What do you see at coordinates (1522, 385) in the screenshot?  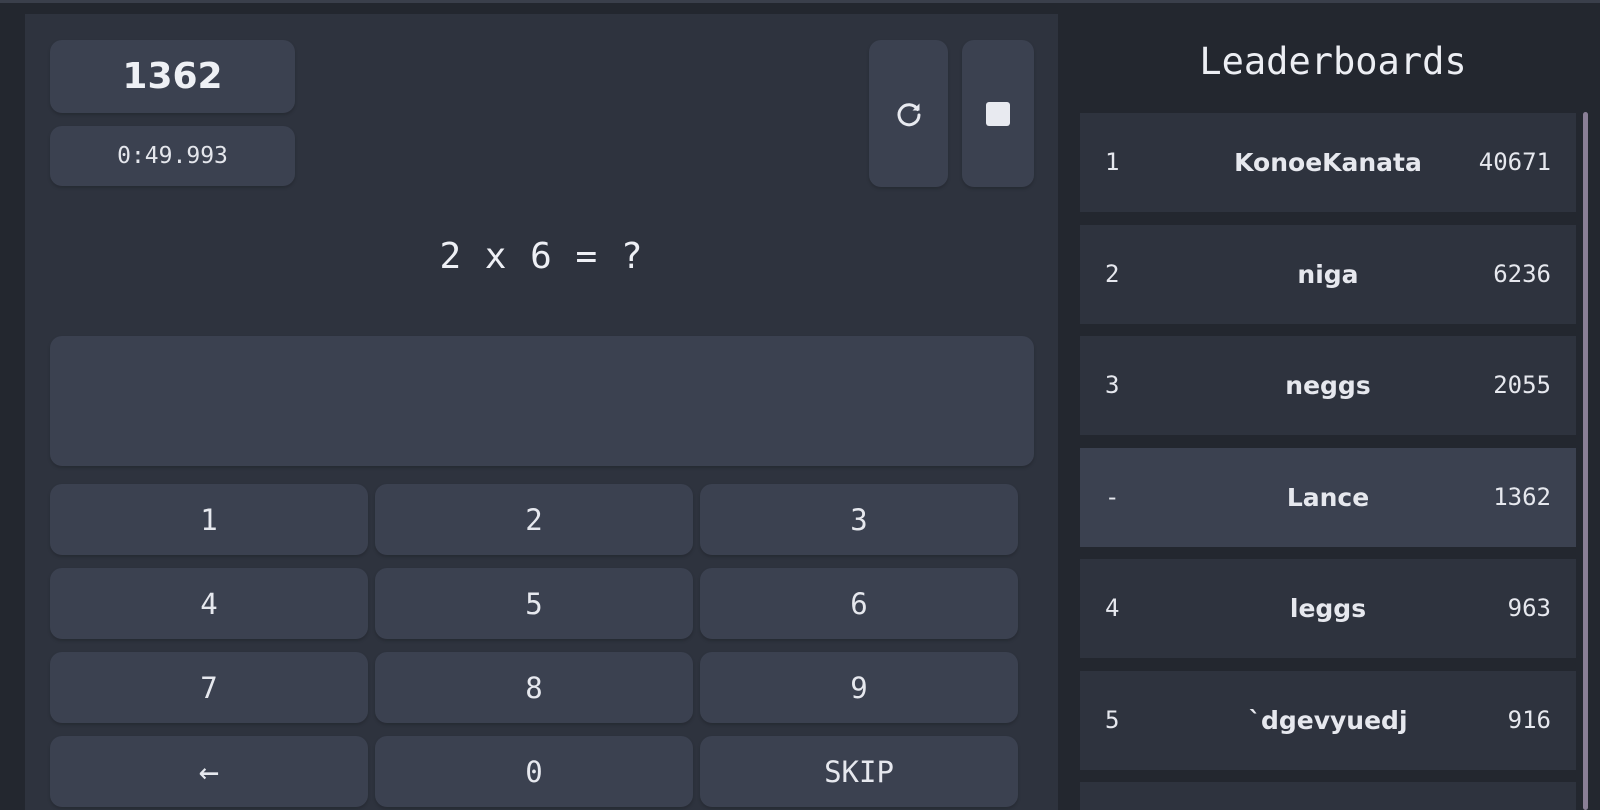 I see `leaderboard-score: 2055` at bounding box center [1522, 385].